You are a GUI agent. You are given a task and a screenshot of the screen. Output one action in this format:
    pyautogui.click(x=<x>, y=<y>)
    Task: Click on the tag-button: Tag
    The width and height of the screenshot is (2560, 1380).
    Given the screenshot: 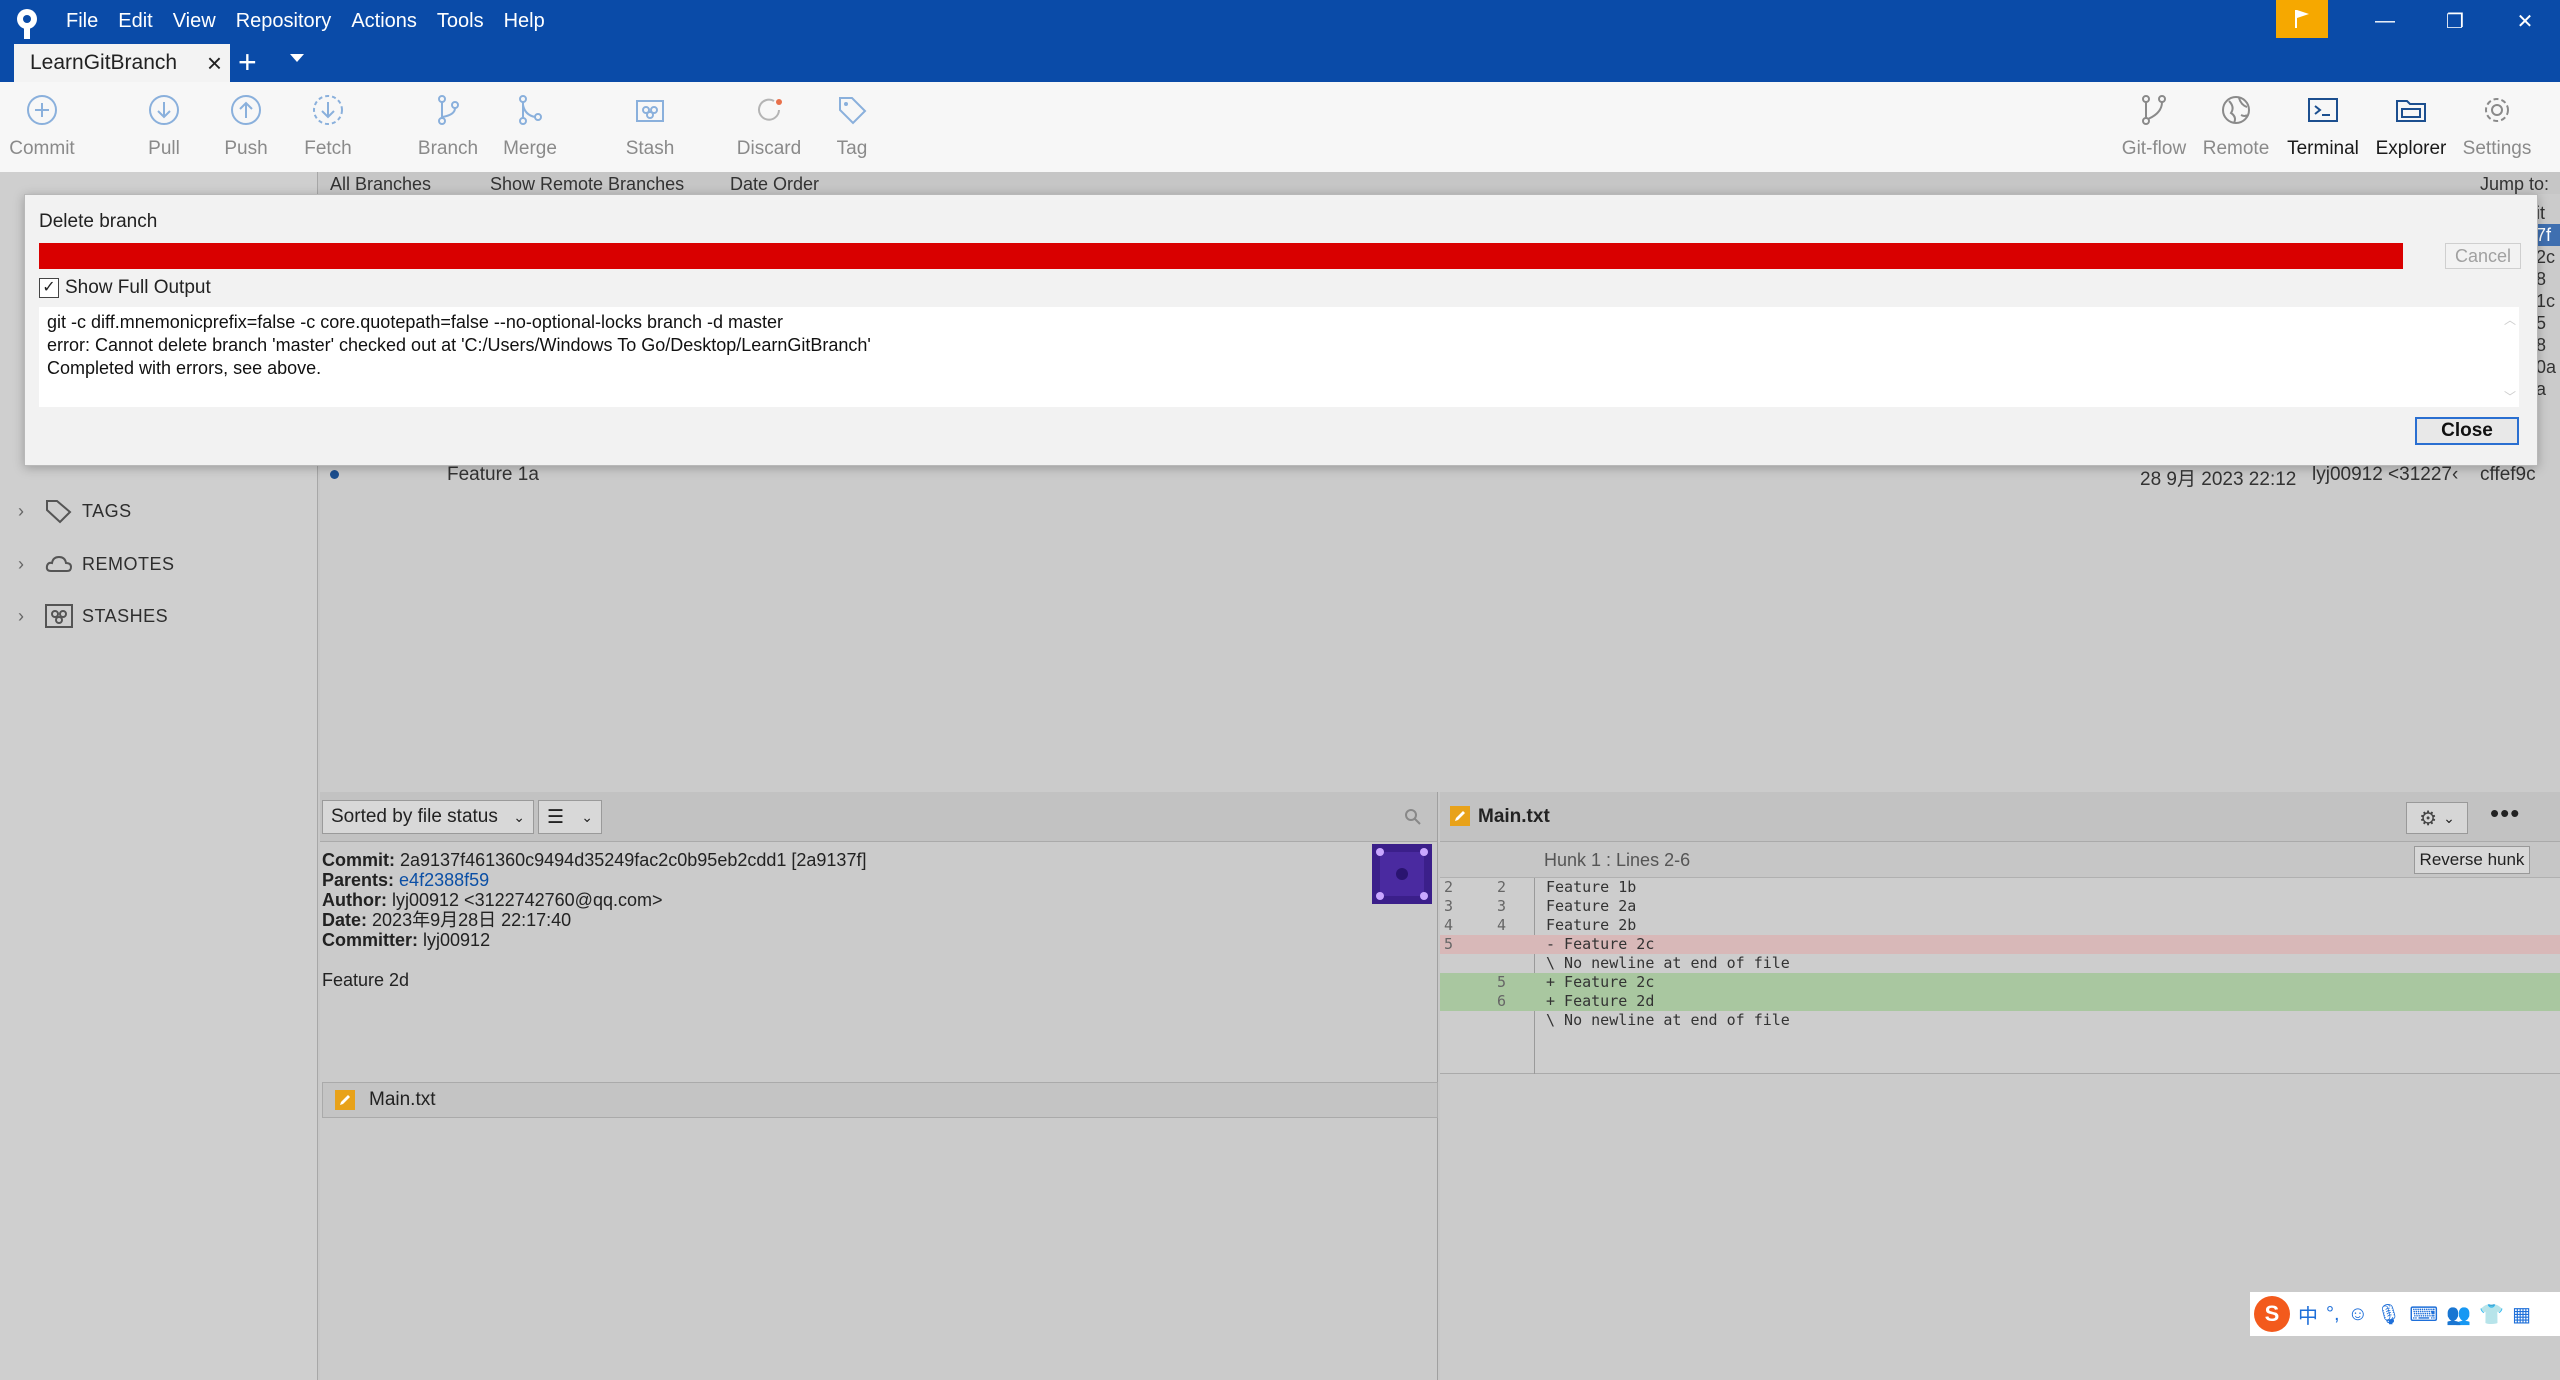 What is the action you would take?
    pyautogui.click(x=852, y=125)
    